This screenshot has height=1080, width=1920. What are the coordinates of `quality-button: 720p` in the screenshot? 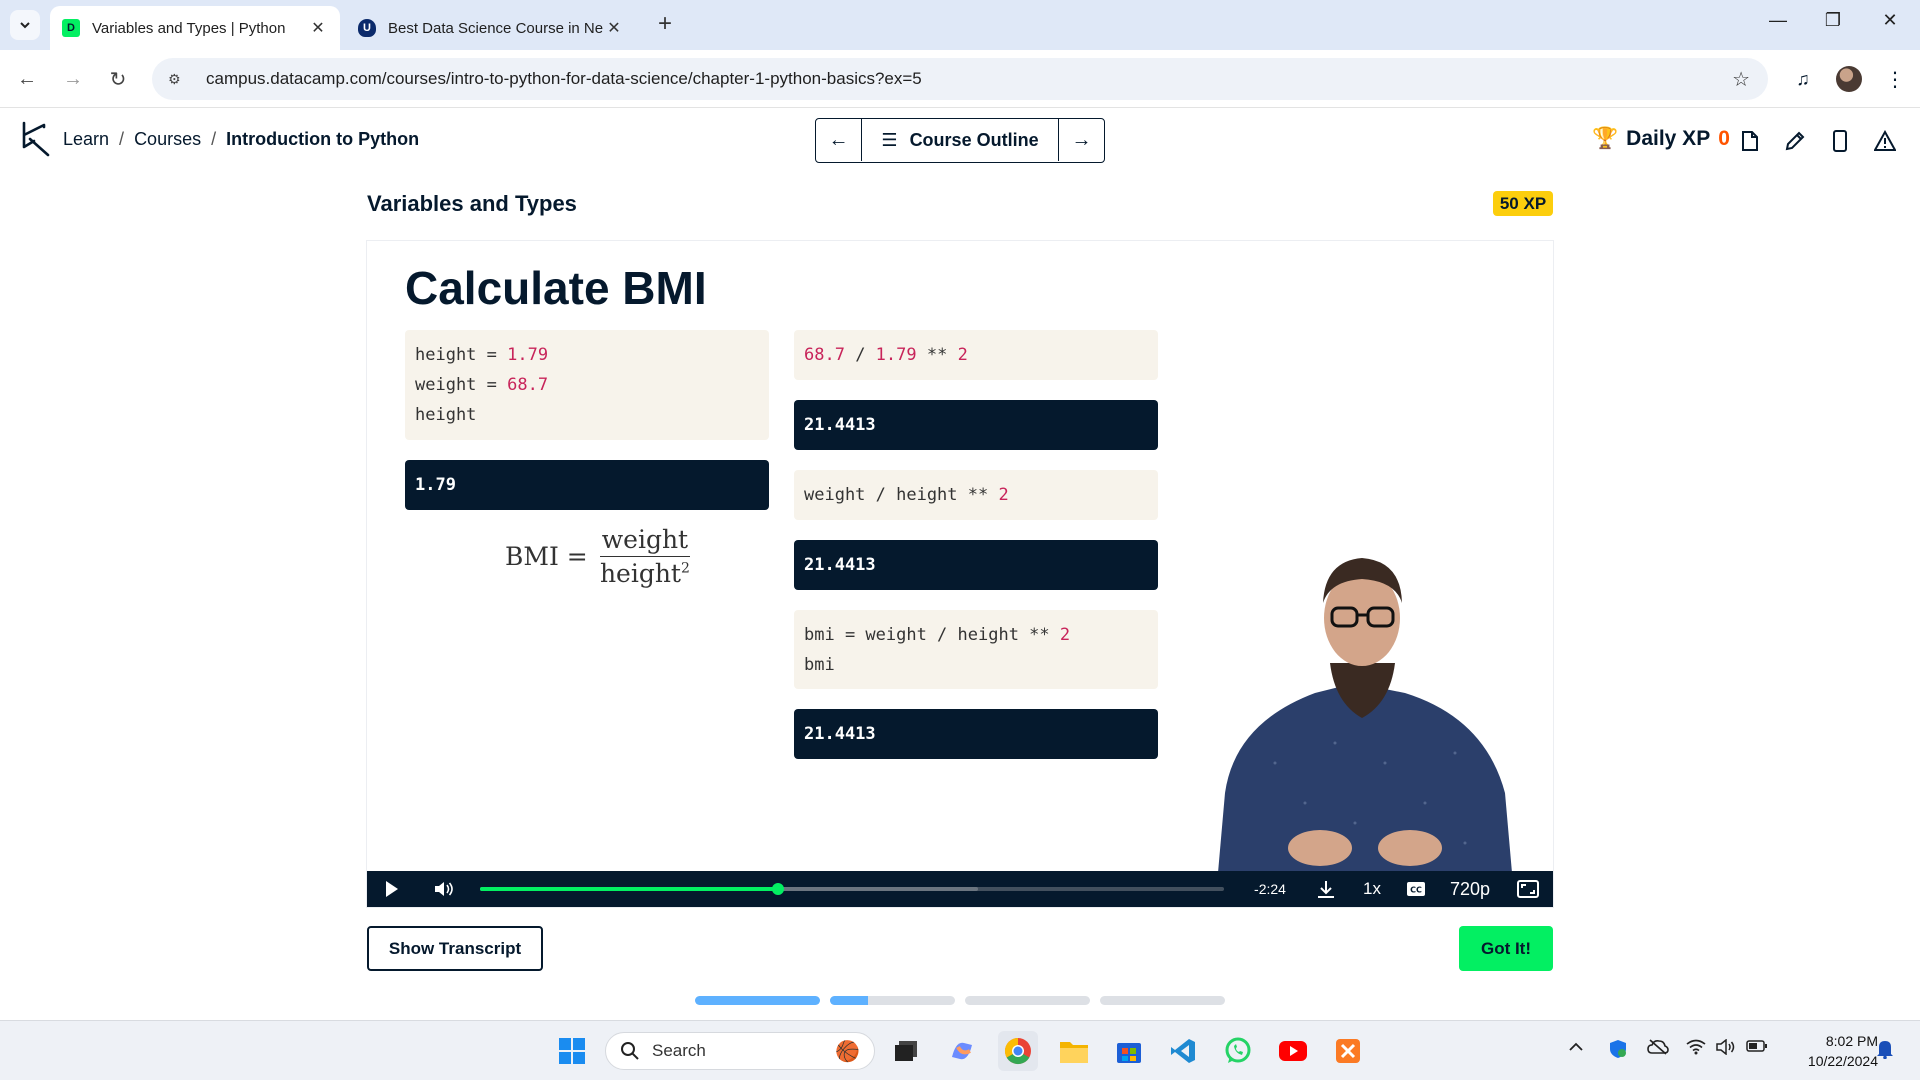 It's located at (1470, 889).